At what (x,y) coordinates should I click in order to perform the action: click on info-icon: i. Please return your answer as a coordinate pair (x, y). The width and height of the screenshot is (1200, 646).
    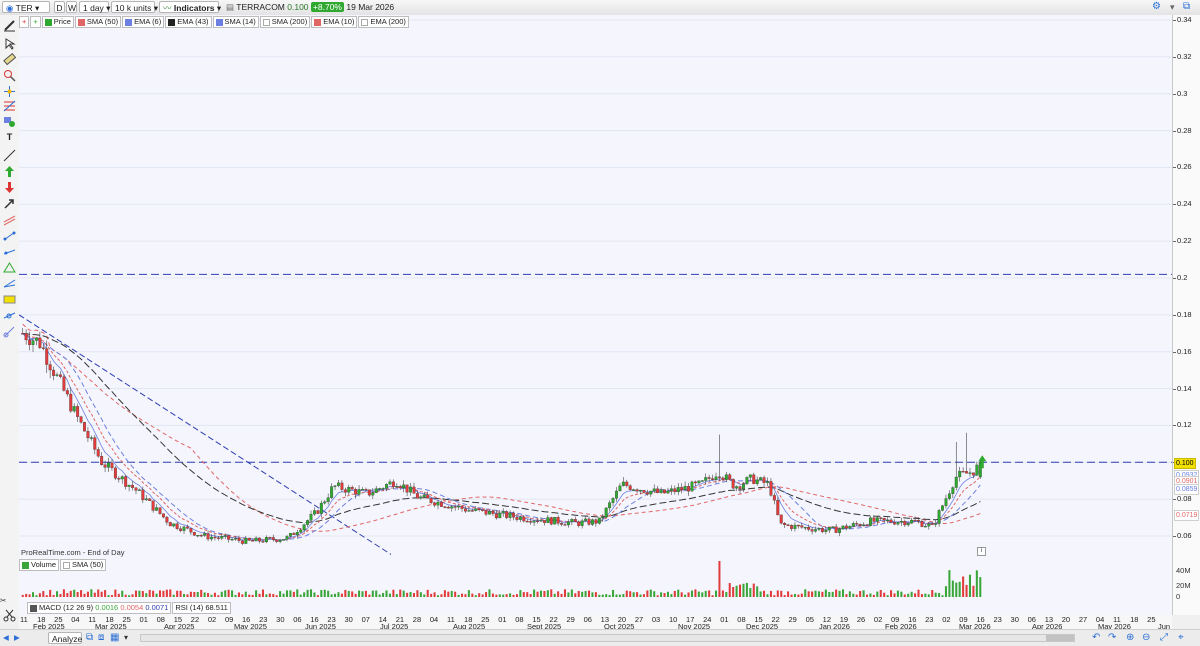
    Looking at the image, I should click on (981, 551).